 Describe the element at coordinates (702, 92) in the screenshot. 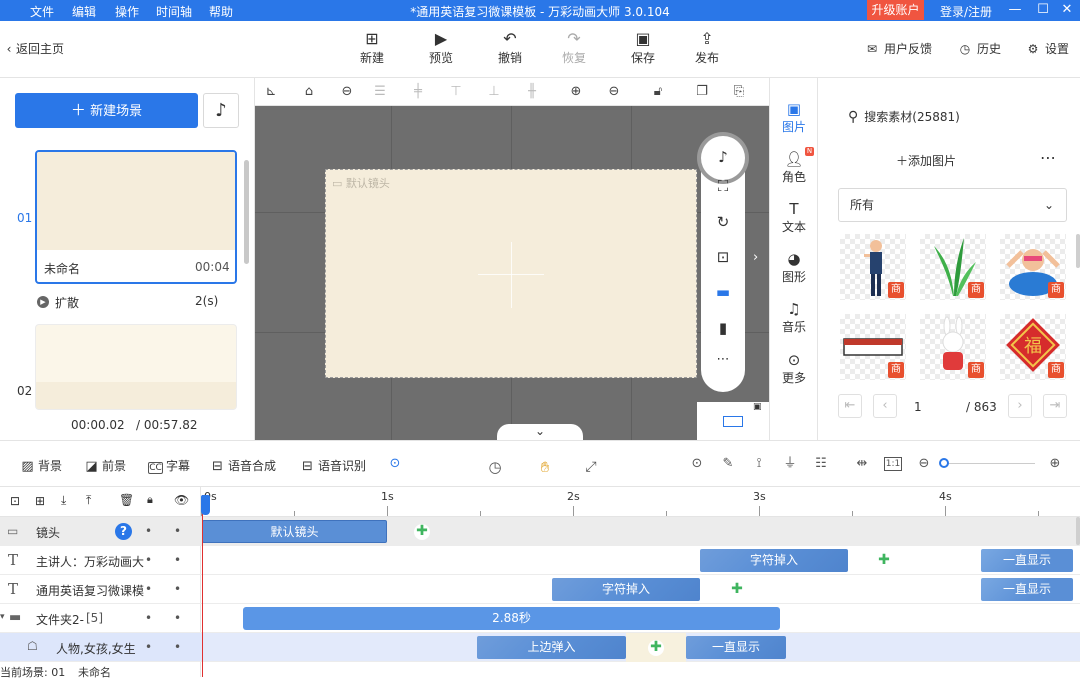

I see `copy-icon: ❐` at that location.